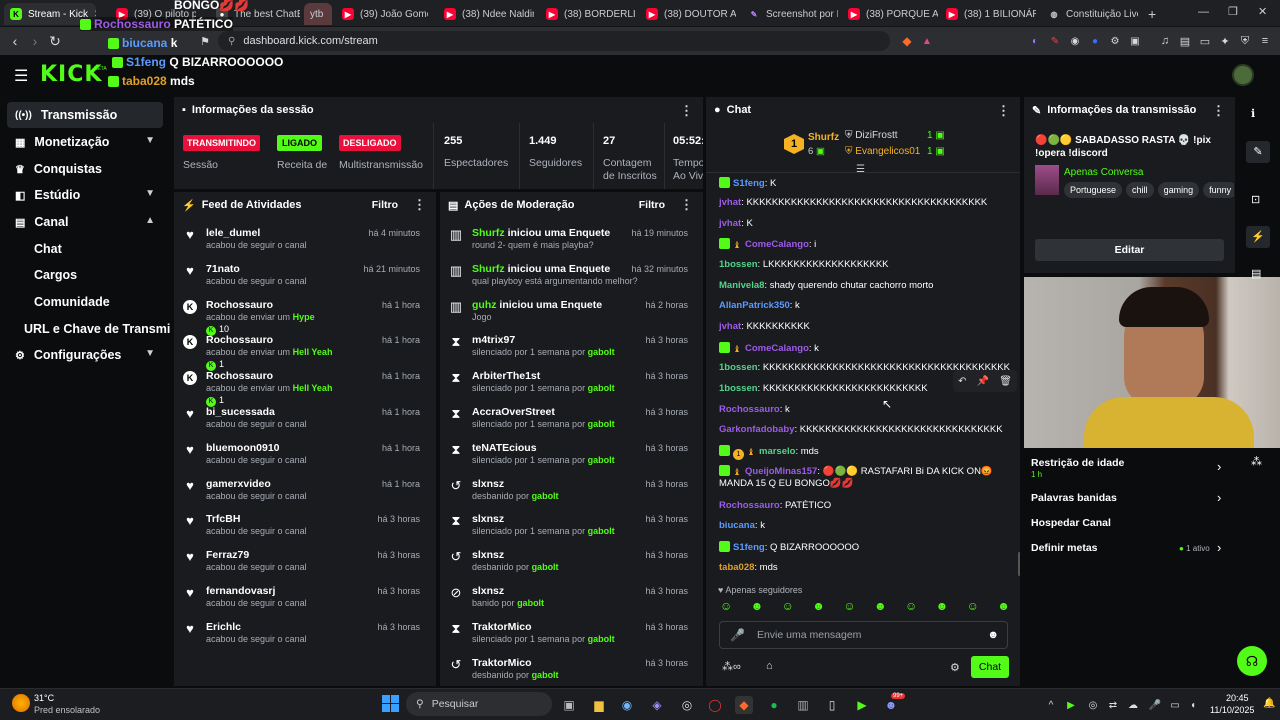 This screenshot has height=720, width=1280. Describe the element at coordinates (738, 388) in the screenshot. I see `chat-username: 1bossen` at that location.